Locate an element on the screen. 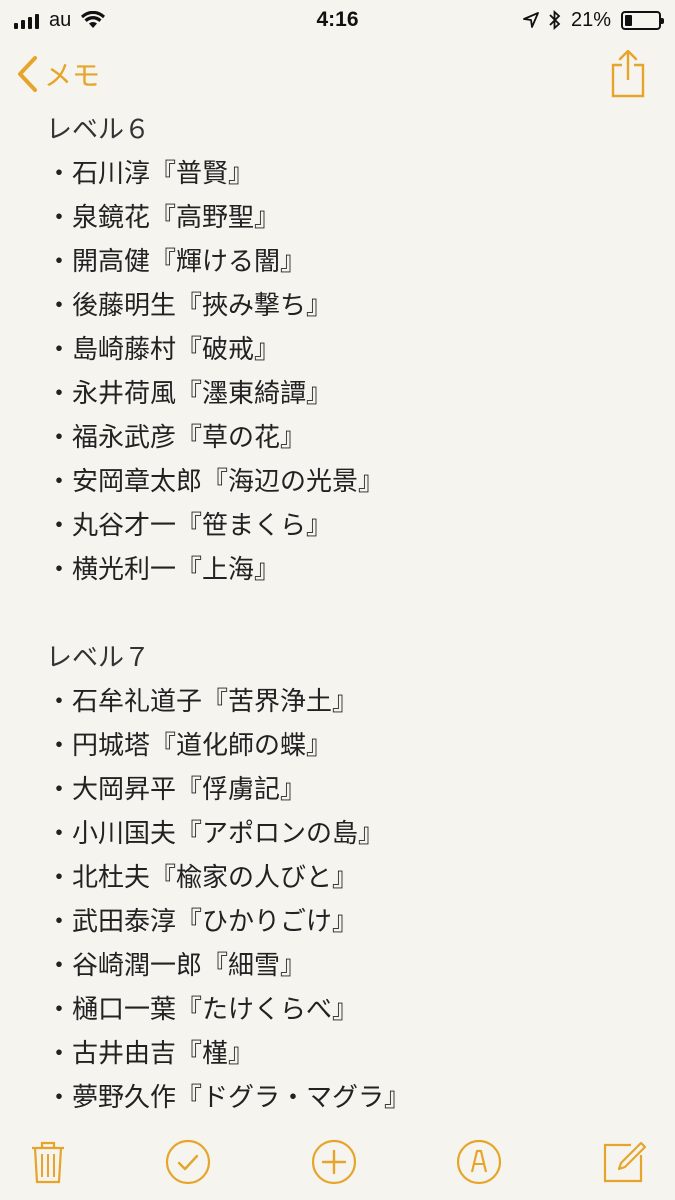 The image size is (675, 1200). list-item: ・谷崎潤一郎『細雪』 is located at coordinates (176, 966).